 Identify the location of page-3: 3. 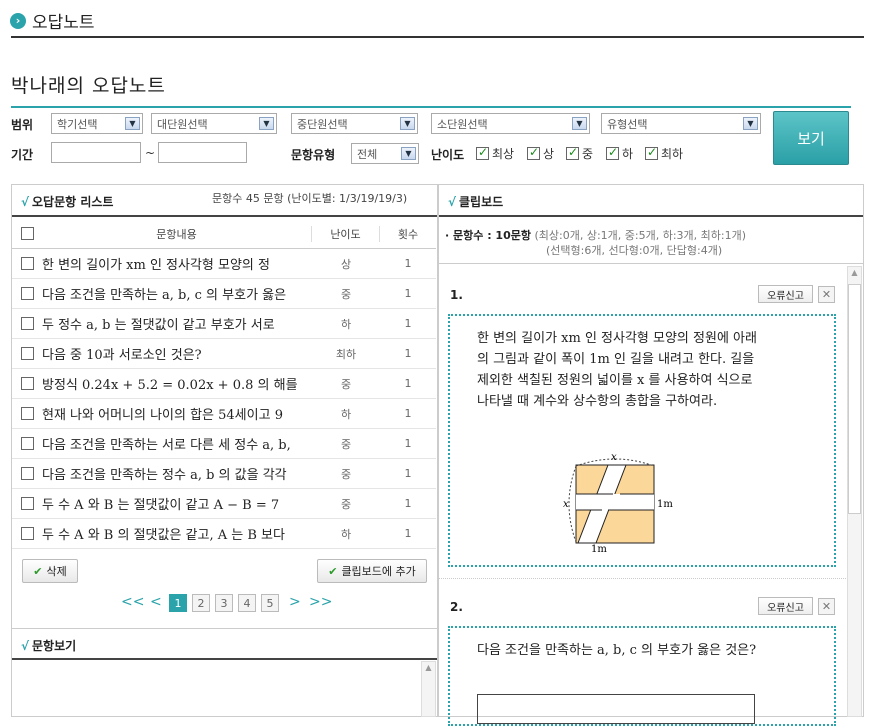
(224, 603).